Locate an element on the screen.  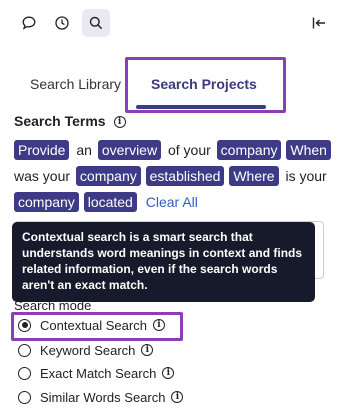
search-mode-label: Search mode is located at coordinates (53, 305).